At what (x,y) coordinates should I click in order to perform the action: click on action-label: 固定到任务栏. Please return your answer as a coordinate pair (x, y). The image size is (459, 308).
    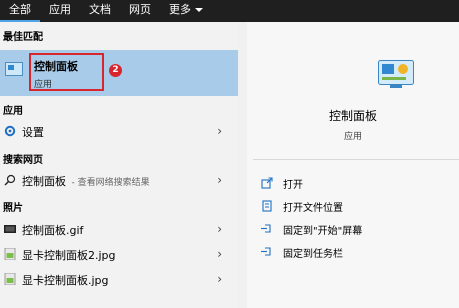
    Looking at the image, I should click on (313, 254).